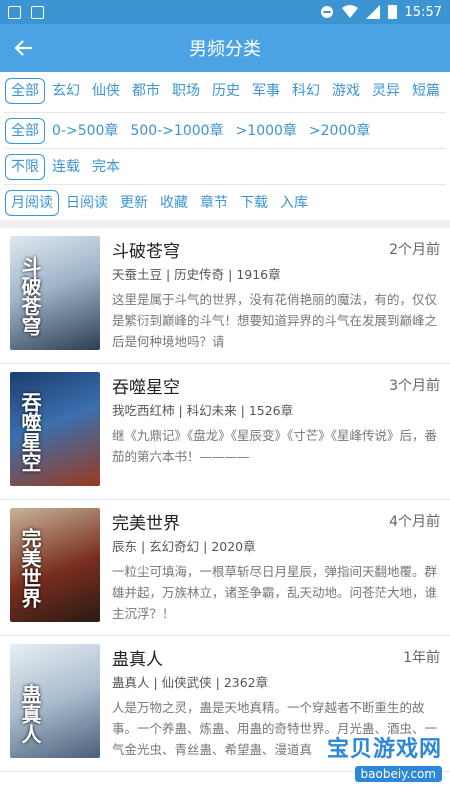 Image resolution: width=450 pixels, height=800 pixels. What do you see at coordinates (55, 429) in the screenshot?
I see `book-cover: 吞噬星空` at bounding box center [55, 429].